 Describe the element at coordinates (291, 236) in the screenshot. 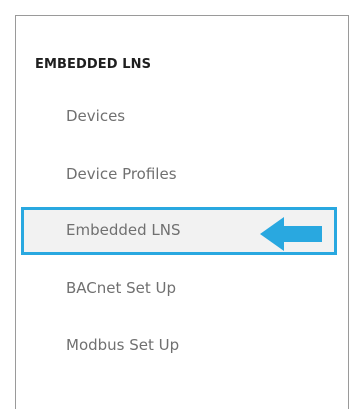

I see `left-arrow-icon` at that location.